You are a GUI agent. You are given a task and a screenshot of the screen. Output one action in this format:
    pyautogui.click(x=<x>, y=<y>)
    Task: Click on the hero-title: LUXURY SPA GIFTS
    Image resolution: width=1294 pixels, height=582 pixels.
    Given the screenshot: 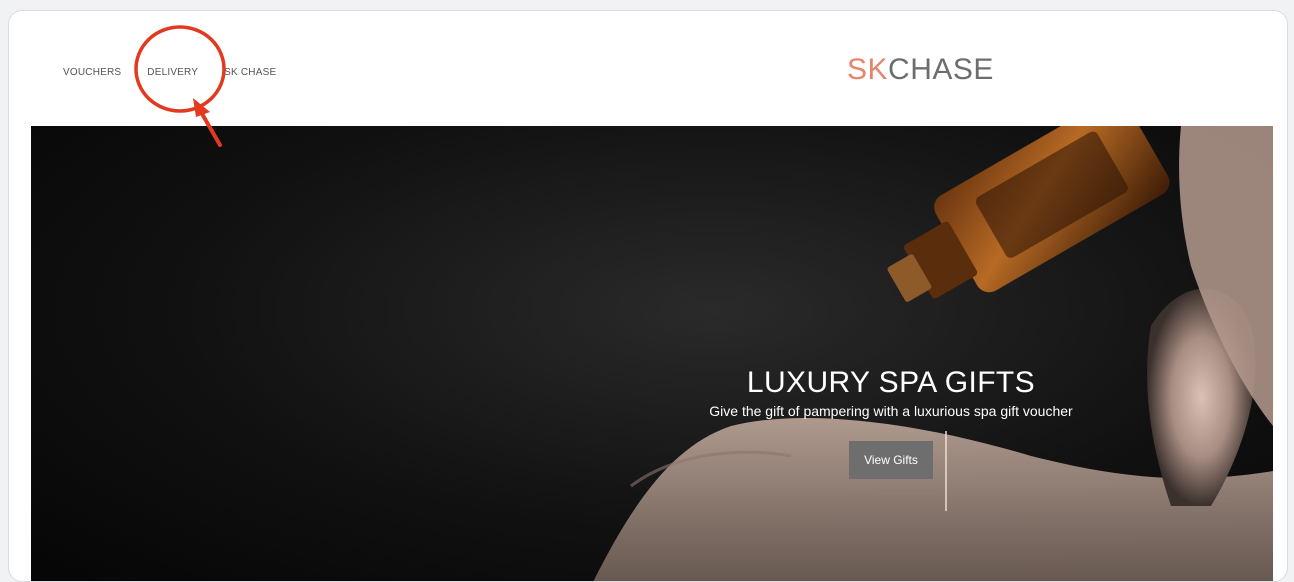 What is the action you would take?
    pyautogui.click(x=891, y=382)
    